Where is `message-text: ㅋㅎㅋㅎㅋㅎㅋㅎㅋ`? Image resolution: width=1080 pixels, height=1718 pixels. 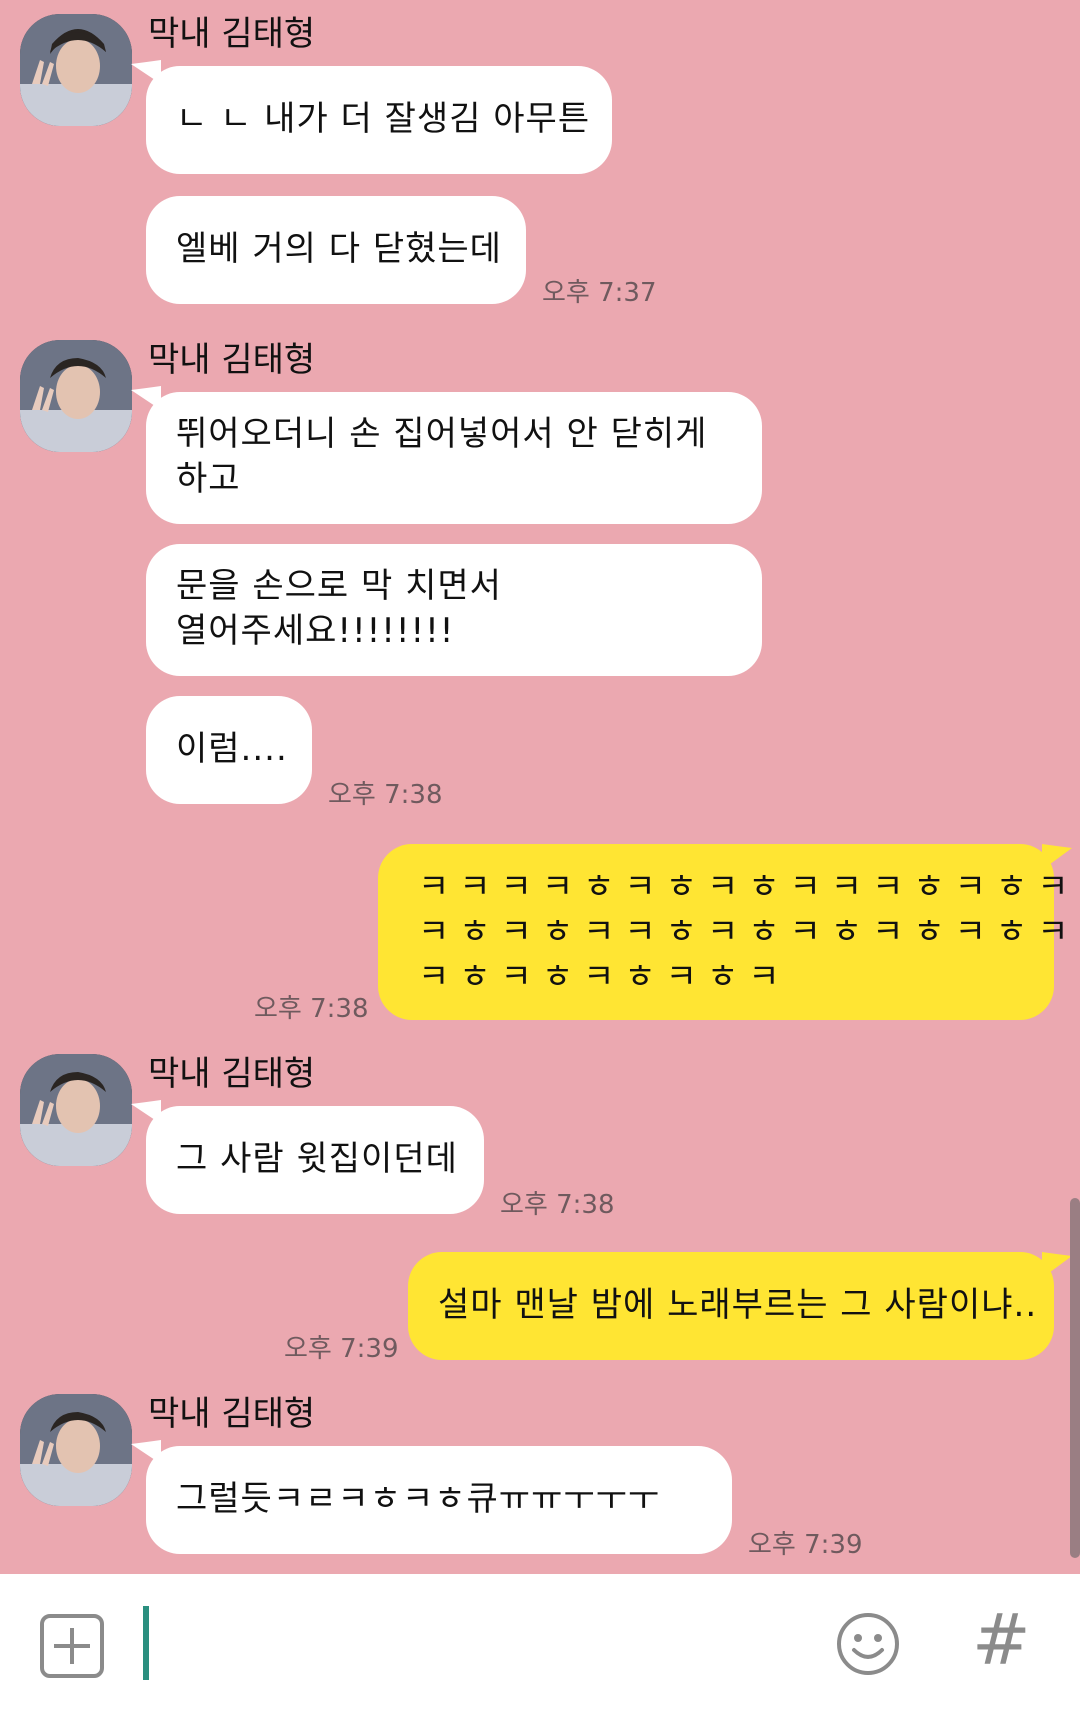 message-text: ㅋㅎㅋㅎㅋㅎㅋㅎㅋ is located at coordinates (604, 977).